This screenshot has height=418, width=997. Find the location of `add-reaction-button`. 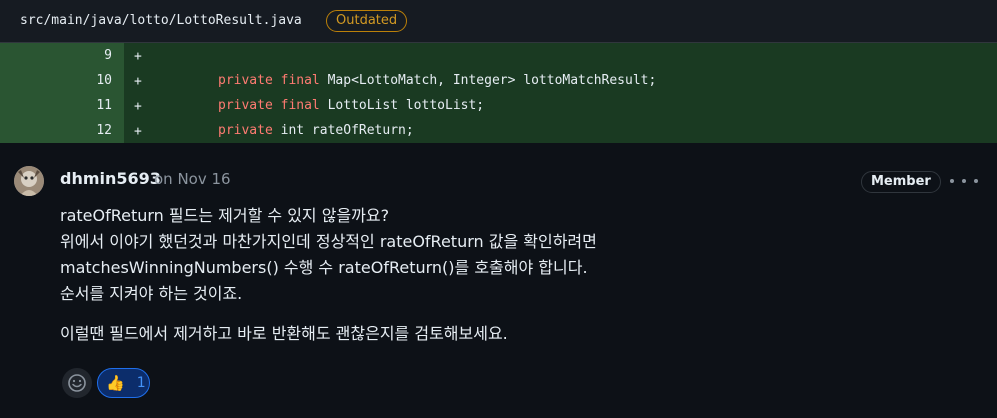

add-reaction-button is located at coordinates (77, 383).